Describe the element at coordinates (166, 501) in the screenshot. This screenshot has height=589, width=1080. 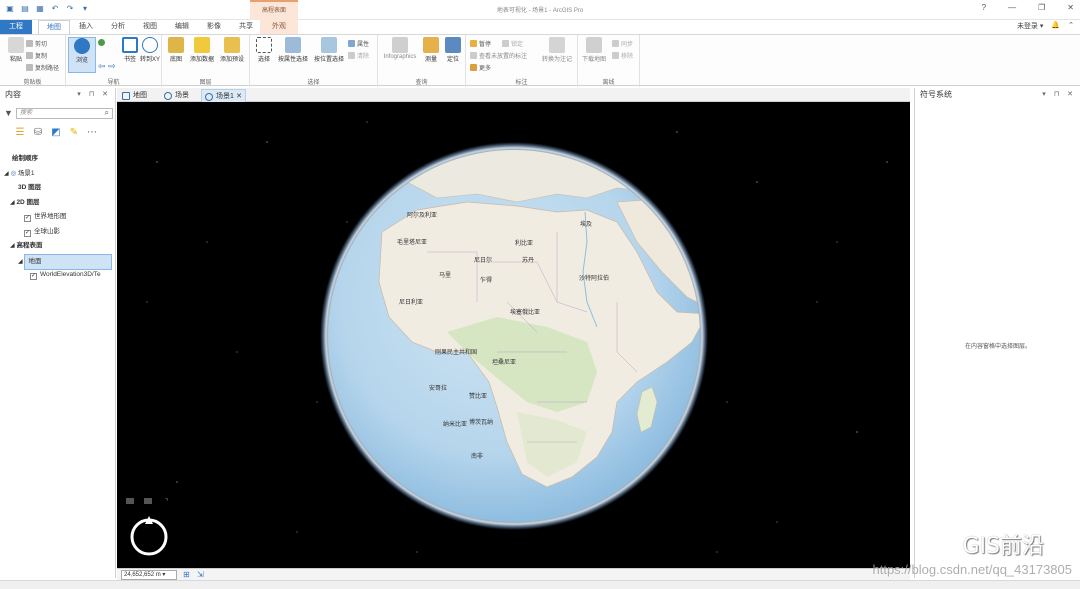
I see `navigator-expand-icon: ⌝` at that location.